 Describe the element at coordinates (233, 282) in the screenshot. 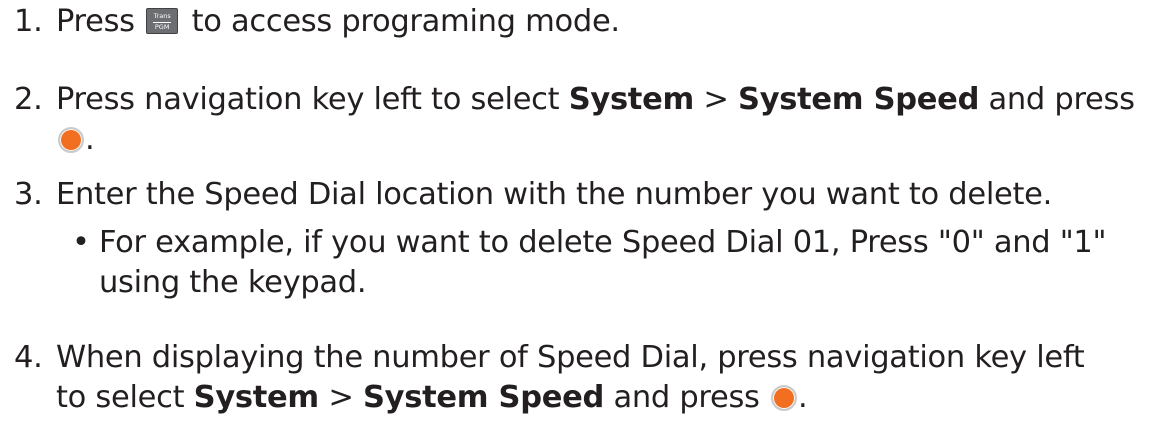

I see `sub-step-text-line-2: using the keypad.` at that location.